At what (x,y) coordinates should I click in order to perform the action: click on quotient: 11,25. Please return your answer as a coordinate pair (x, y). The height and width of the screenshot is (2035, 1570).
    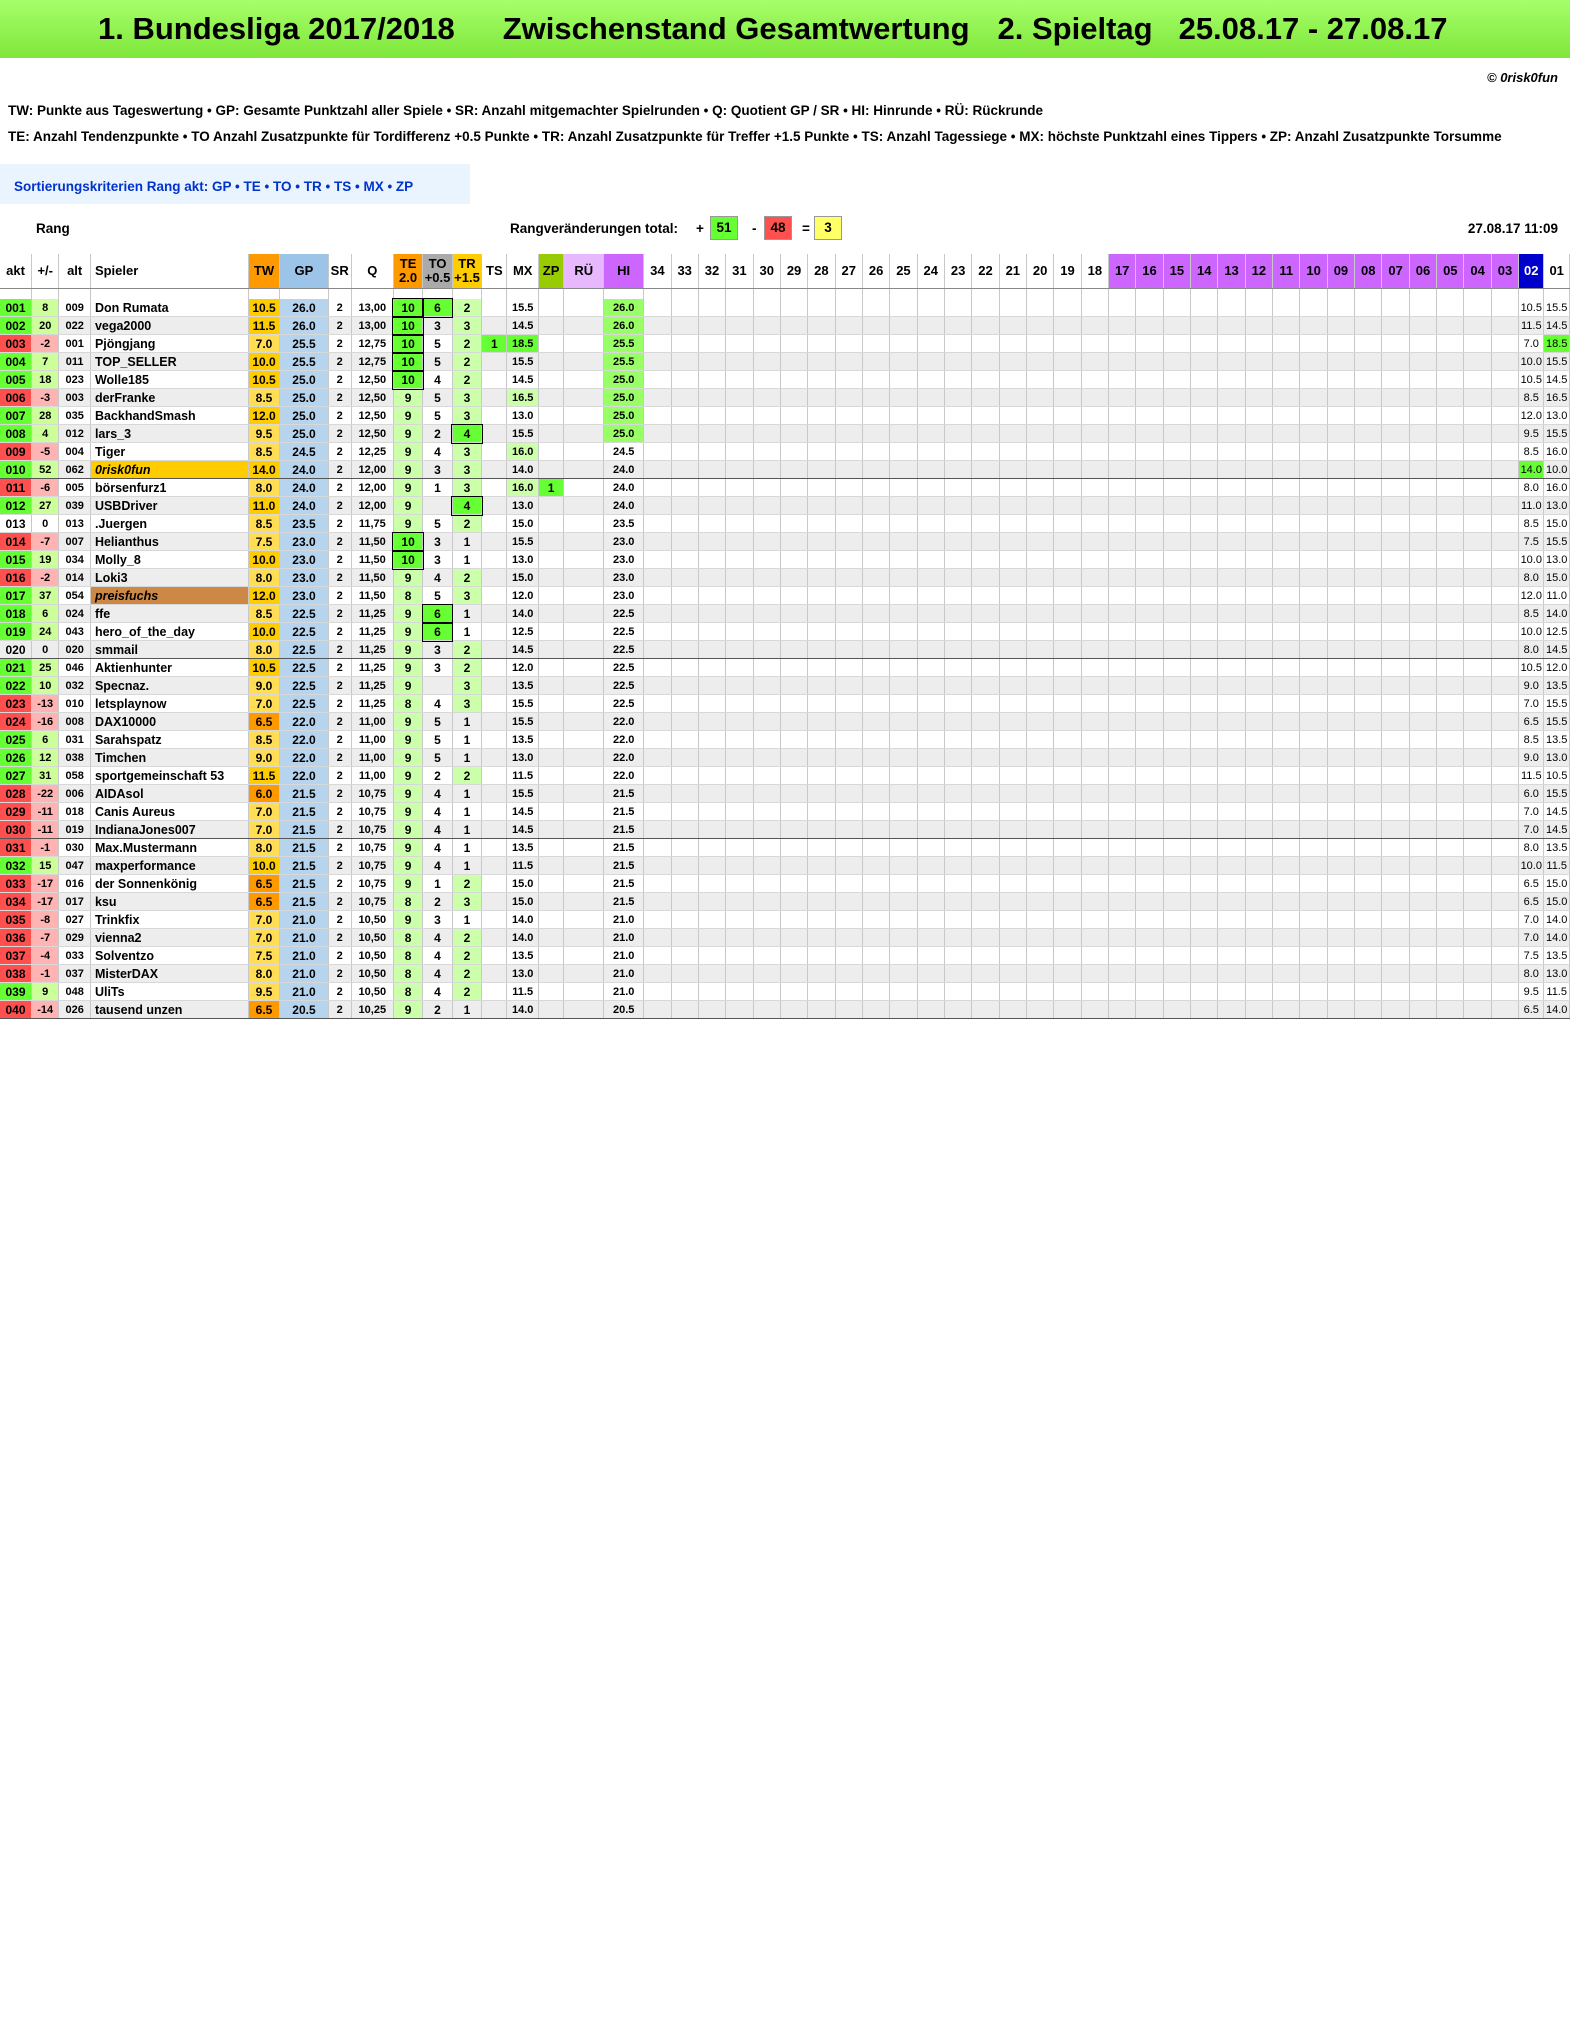
    Looking at the image, I should click on (372, 685).